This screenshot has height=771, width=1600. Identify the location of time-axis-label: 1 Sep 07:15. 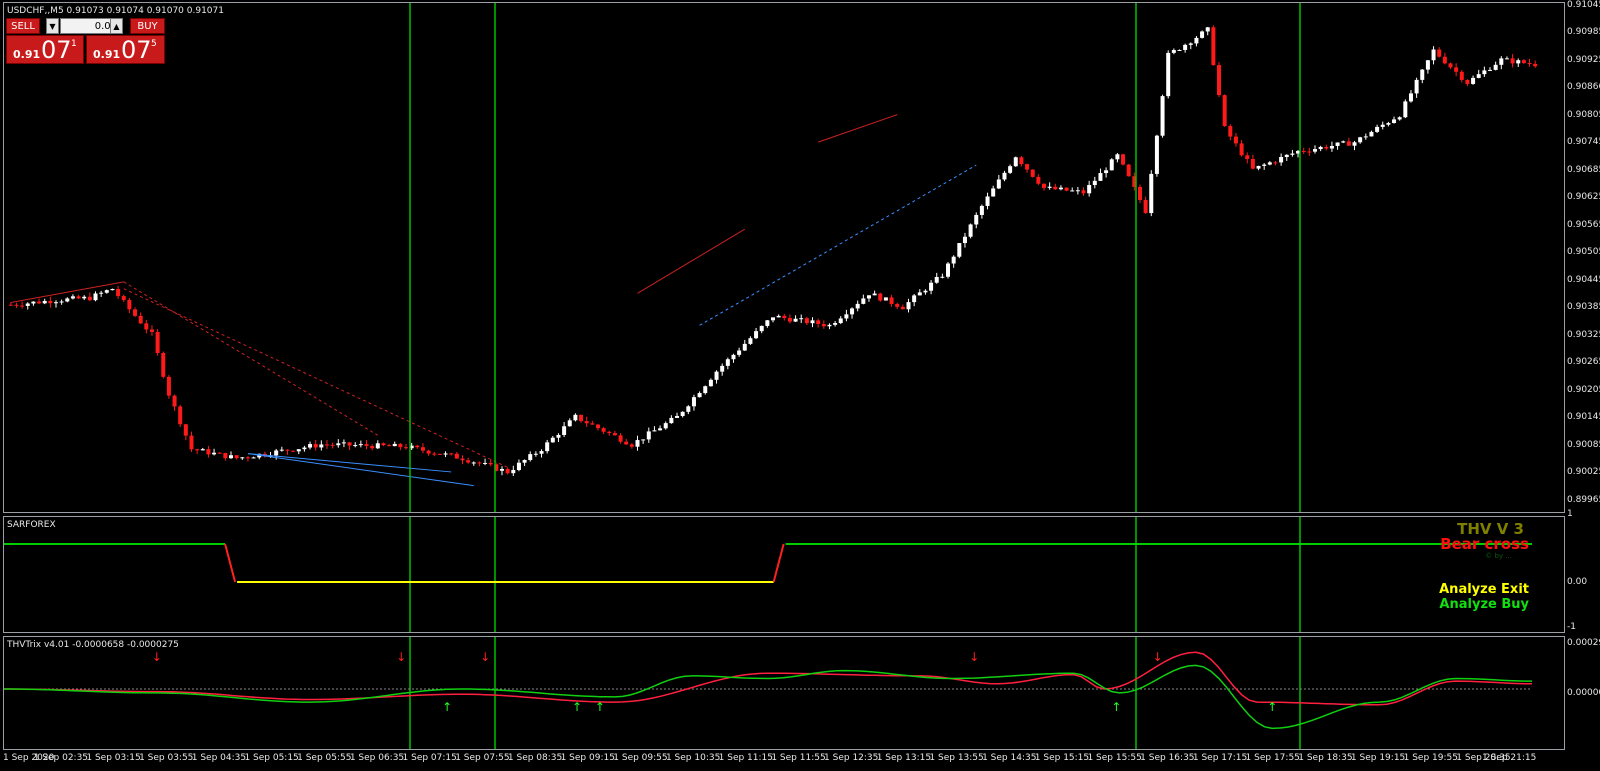
(429, 758).